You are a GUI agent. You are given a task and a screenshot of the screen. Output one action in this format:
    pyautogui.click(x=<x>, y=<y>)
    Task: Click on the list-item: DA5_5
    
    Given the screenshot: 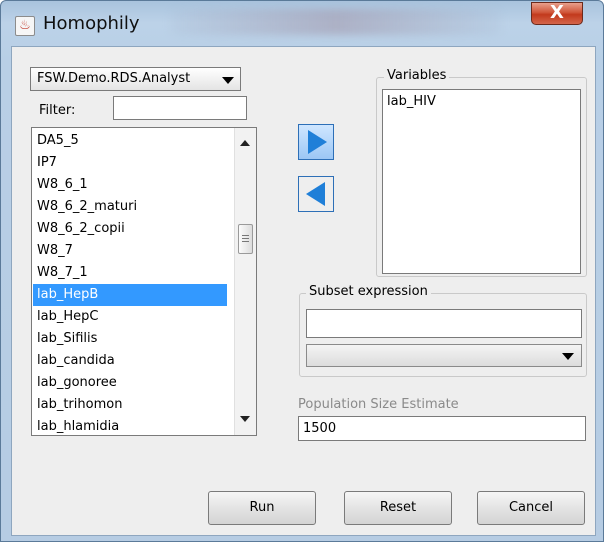 What is the action you would take?
    pyautogui.click(x=130, y=141)
    